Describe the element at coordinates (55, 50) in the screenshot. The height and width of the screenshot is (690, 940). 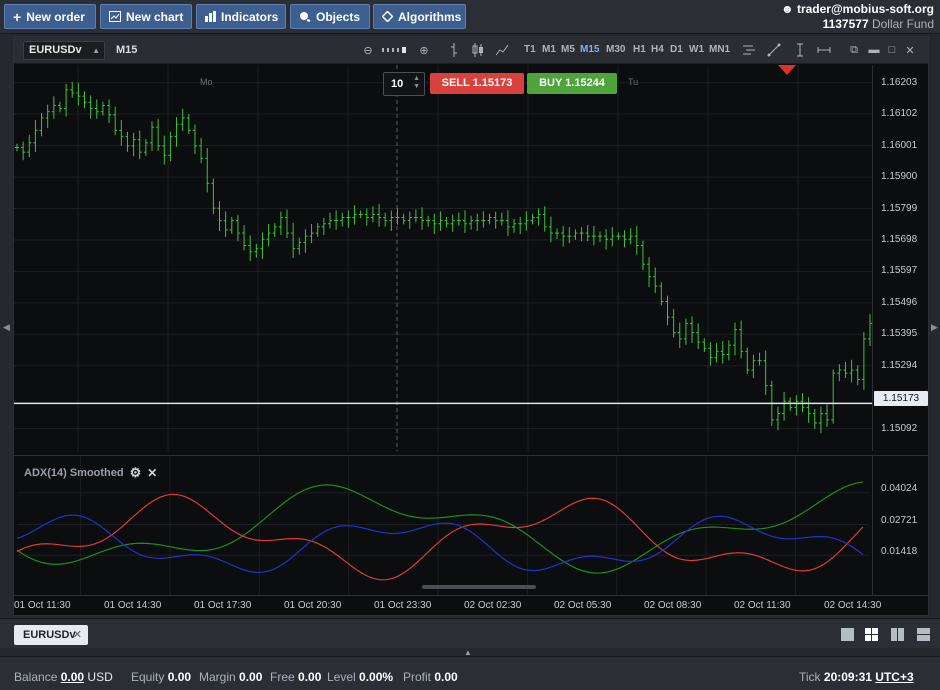
I see `symbol-value: EURUSDv` at that location.